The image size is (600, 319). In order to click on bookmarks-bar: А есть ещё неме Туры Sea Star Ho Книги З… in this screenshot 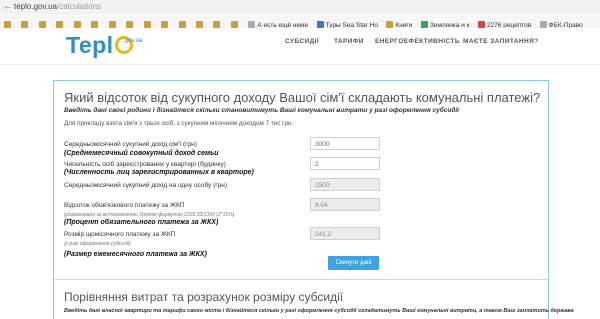, I will do `click(300, 21)`.